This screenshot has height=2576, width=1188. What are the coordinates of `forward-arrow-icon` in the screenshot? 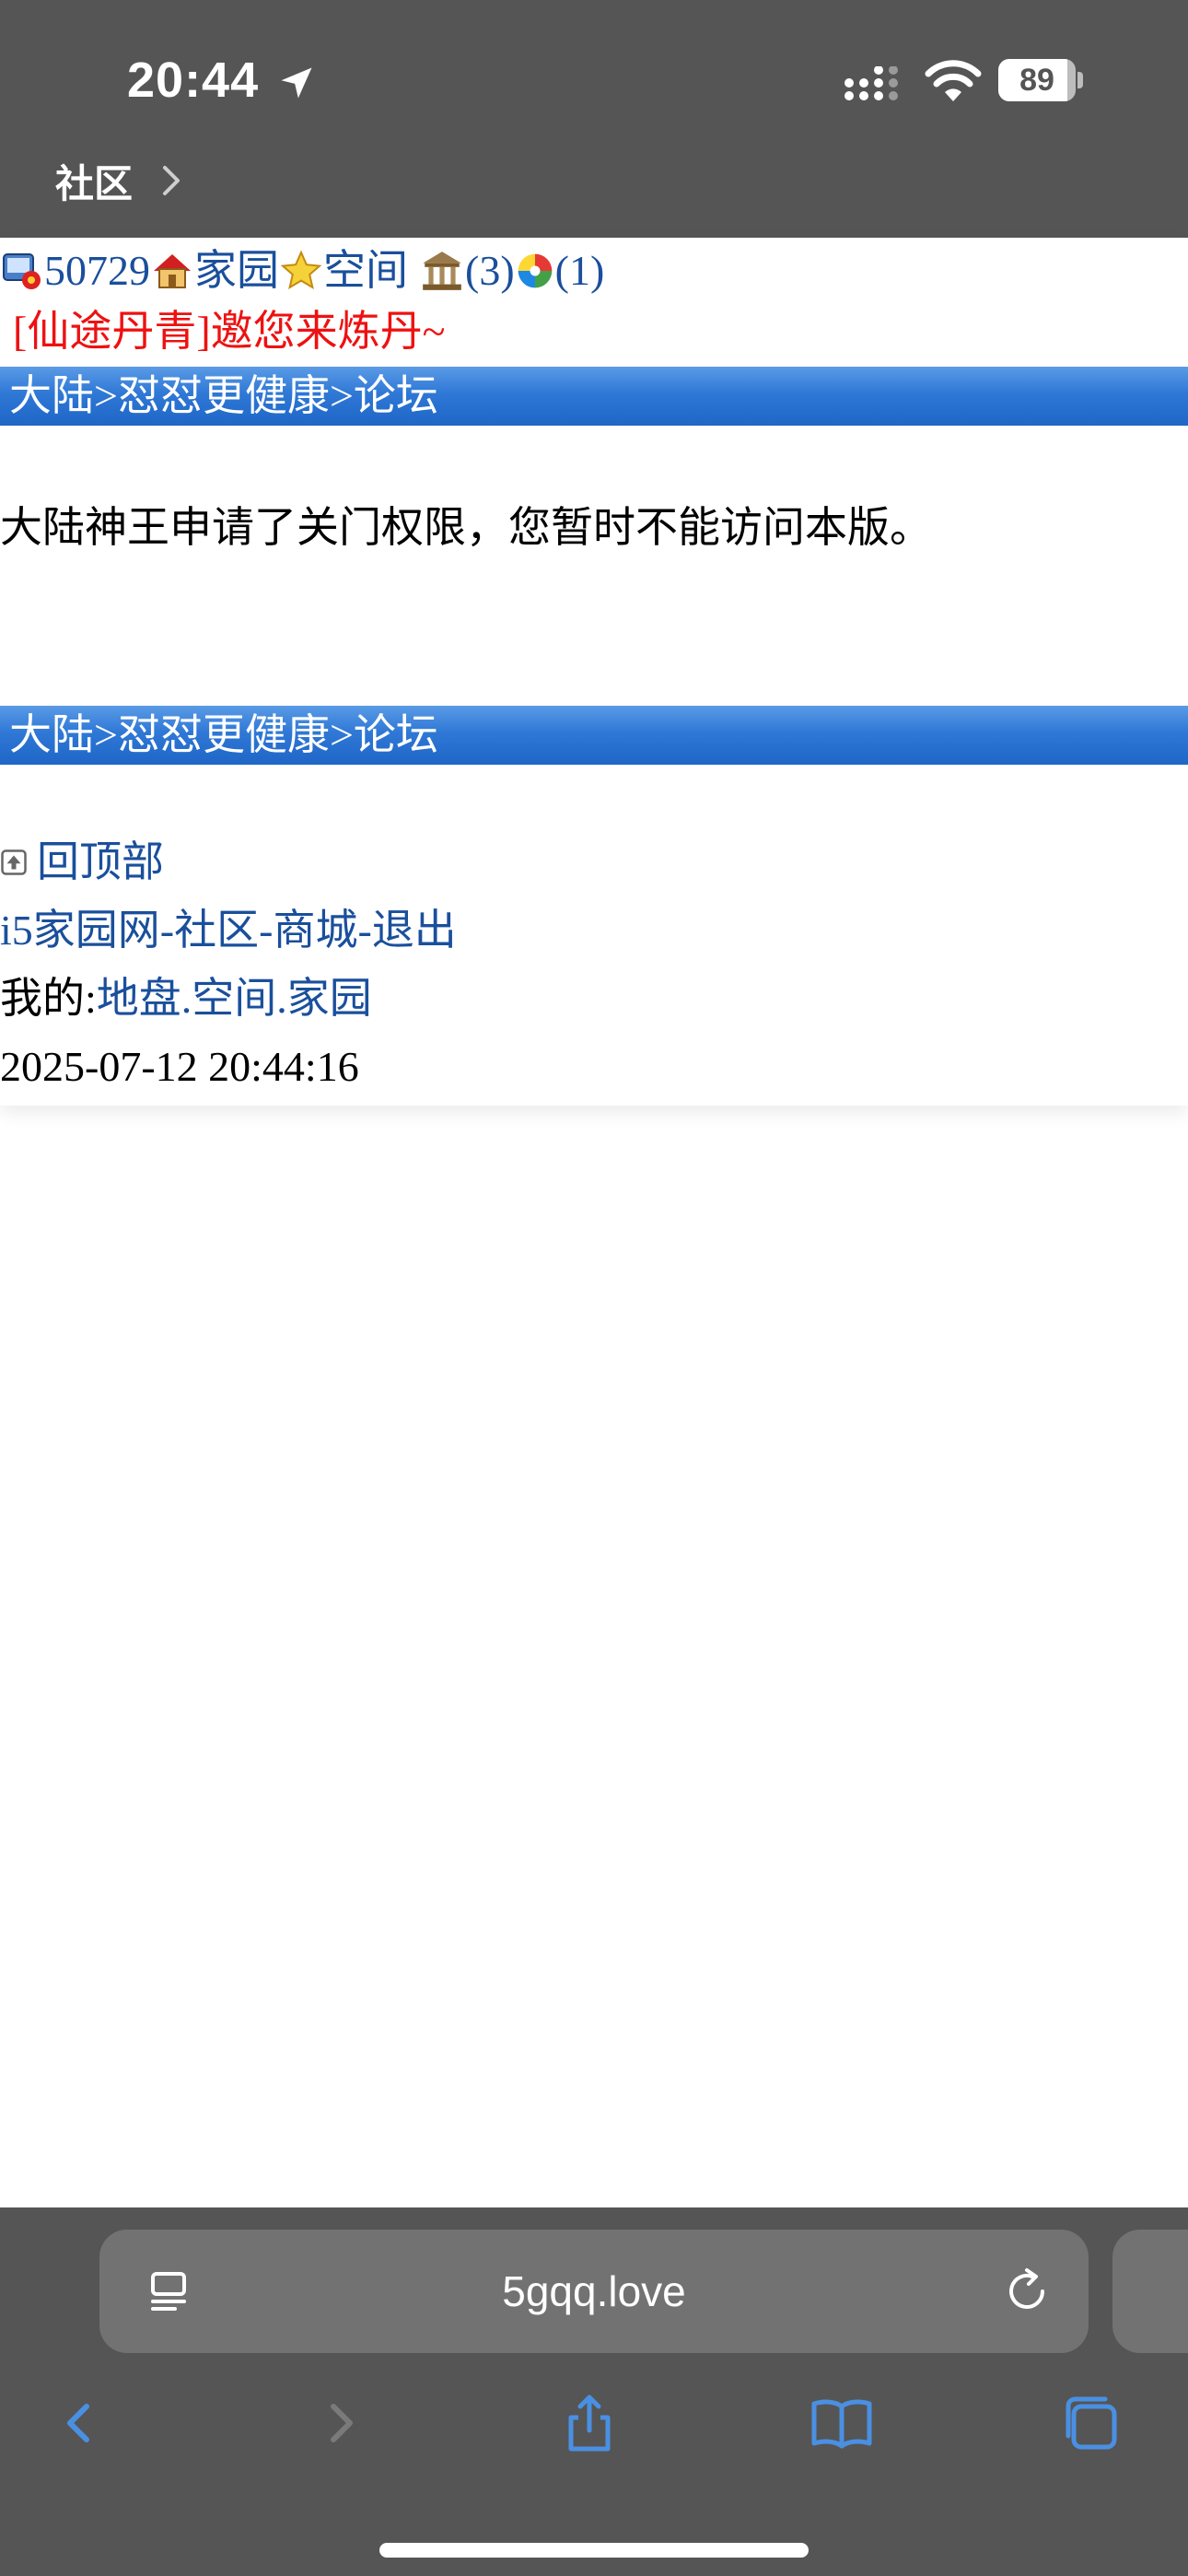 It's located at (339, 2423).